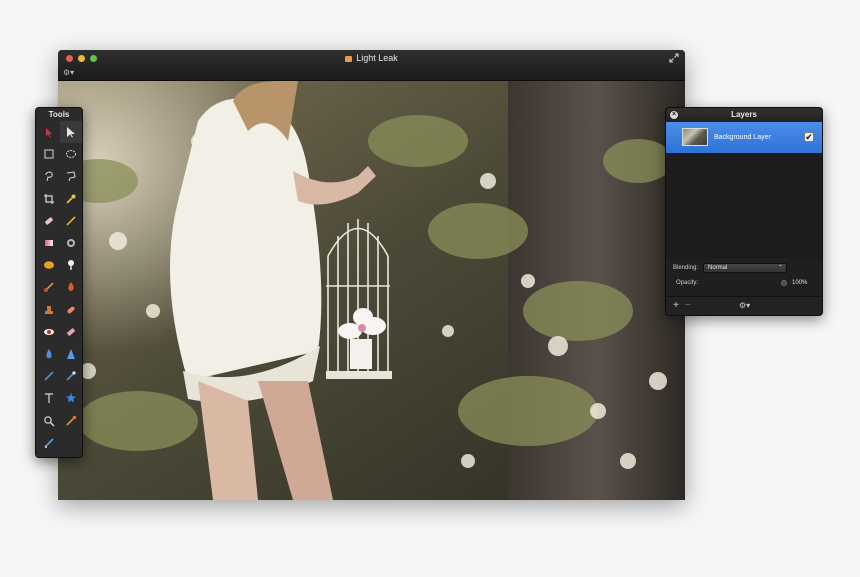 This screenshot has height=577, width=860. What do you see at coordinates (71, 398) in the screenshot?
I see `star-shape-icon` at bounding box center [71, 398].